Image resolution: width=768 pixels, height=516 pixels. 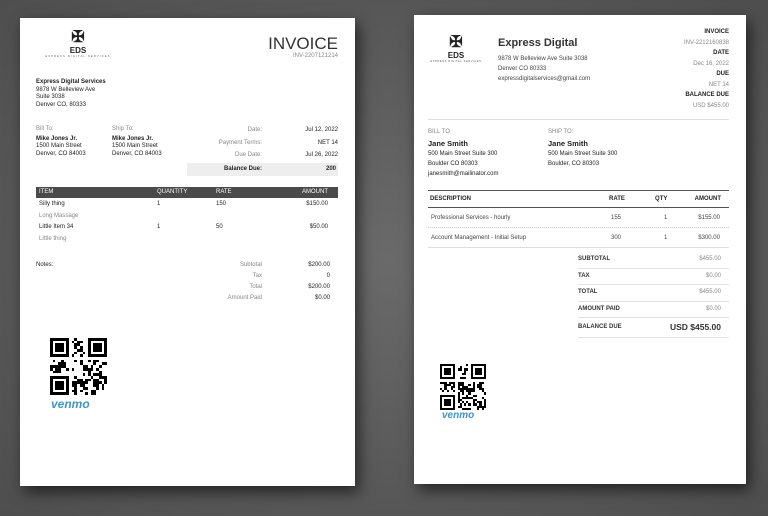 What do you see at coordinates (319, 287) in the screenshot?
I see `total-value: $200.00` at bounding box center [319, 287].